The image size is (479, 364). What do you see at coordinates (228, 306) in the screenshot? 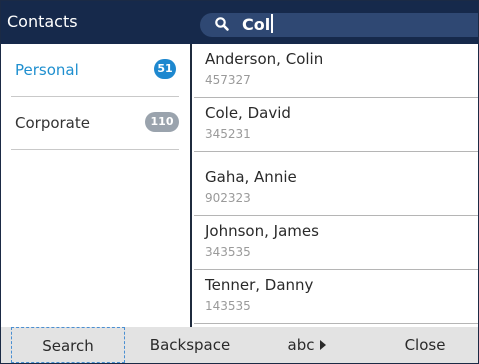
I see `contact-number: 143535` at bounding box center [228, 306].